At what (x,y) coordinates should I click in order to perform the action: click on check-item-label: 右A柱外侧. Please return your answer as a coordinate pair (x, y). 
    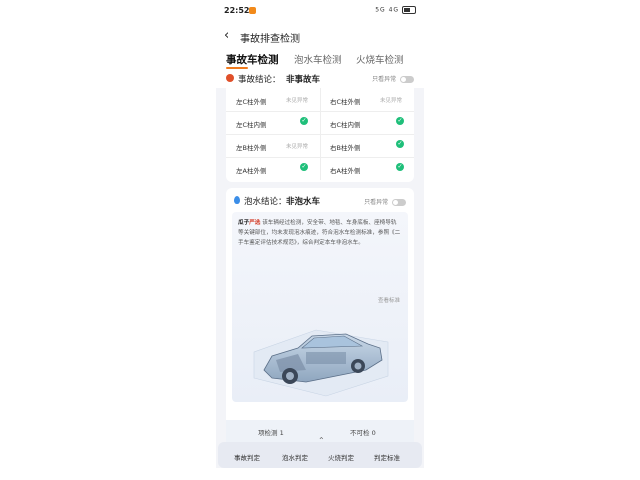
    Looking at the image, I should click on (345, 171).